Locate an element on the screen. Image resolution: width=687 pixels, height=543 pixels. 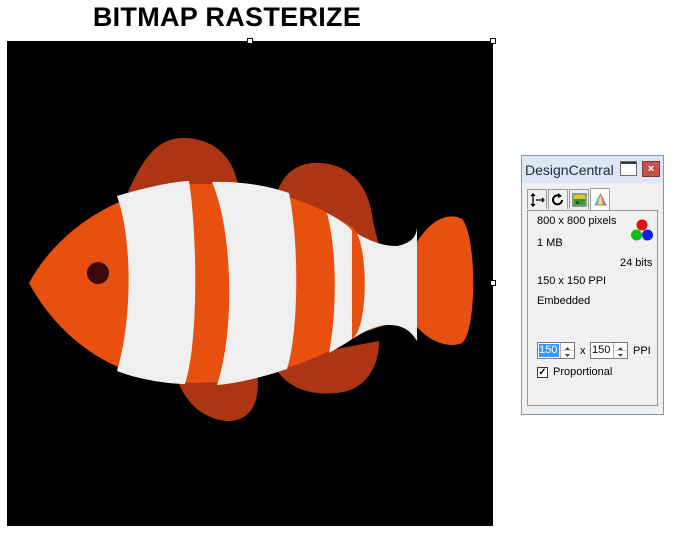
ppi-y-spin-arrows is located at coordinates (620, 350).